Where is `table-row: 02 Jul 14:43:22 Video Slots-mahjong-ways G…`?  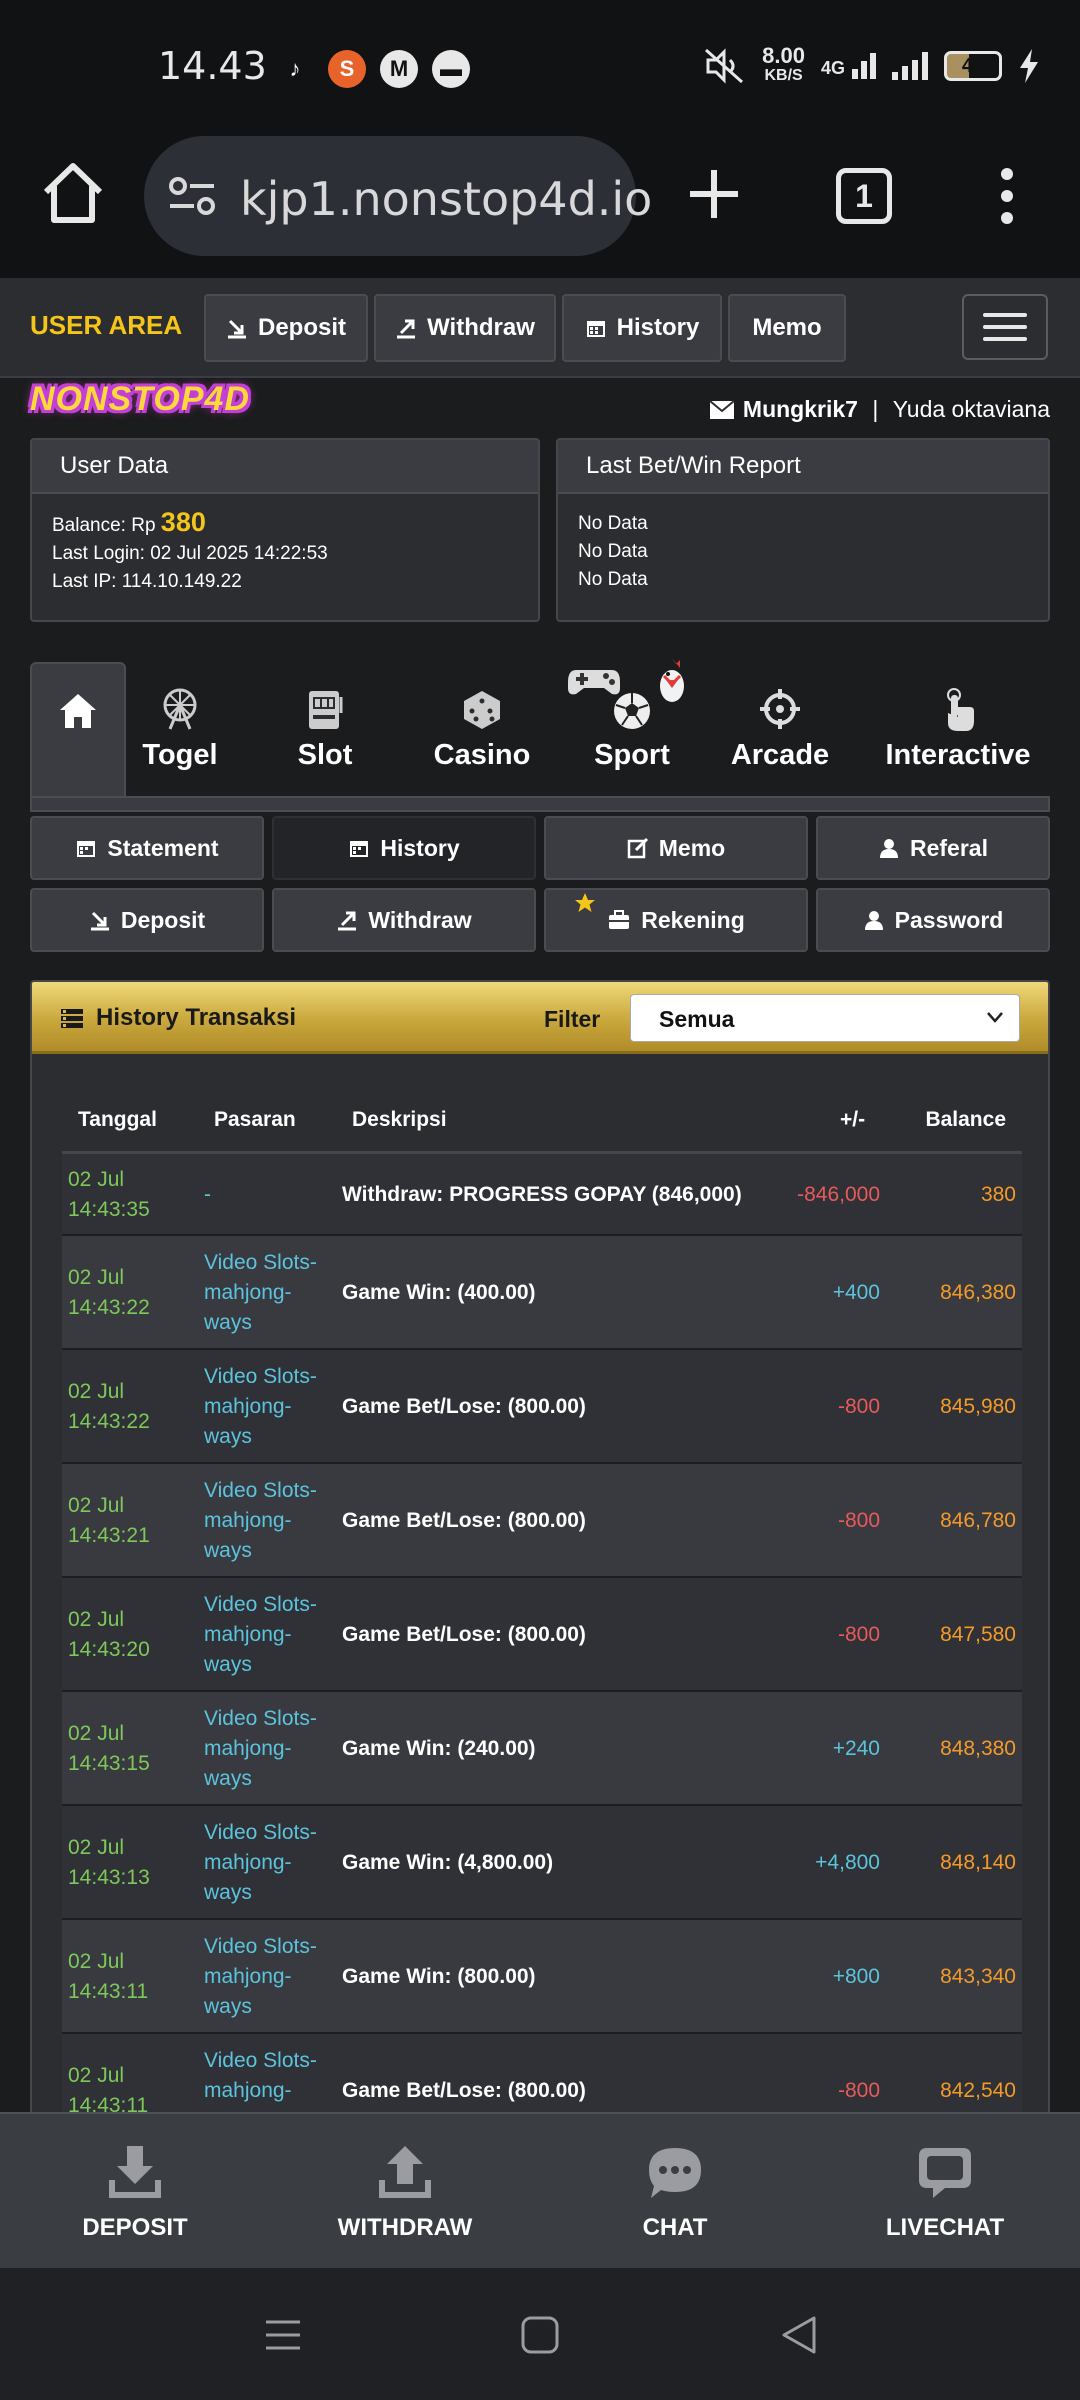 table-row: 02 Jul 14:43:22 Video Slots-mahjong-ways G… is located at coordinates (542, 1407).